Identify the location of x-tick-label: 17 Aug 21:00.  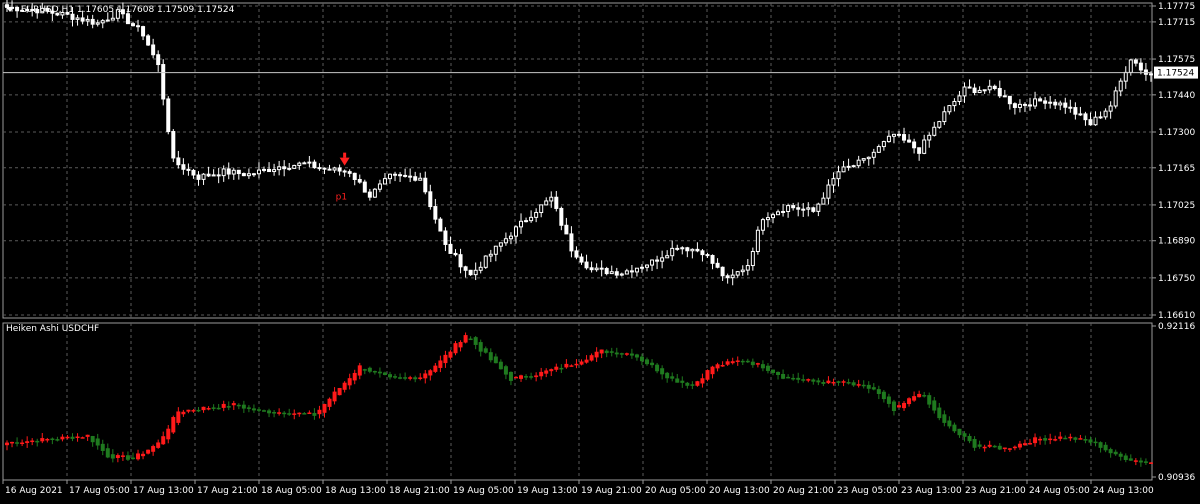
(227, 491).